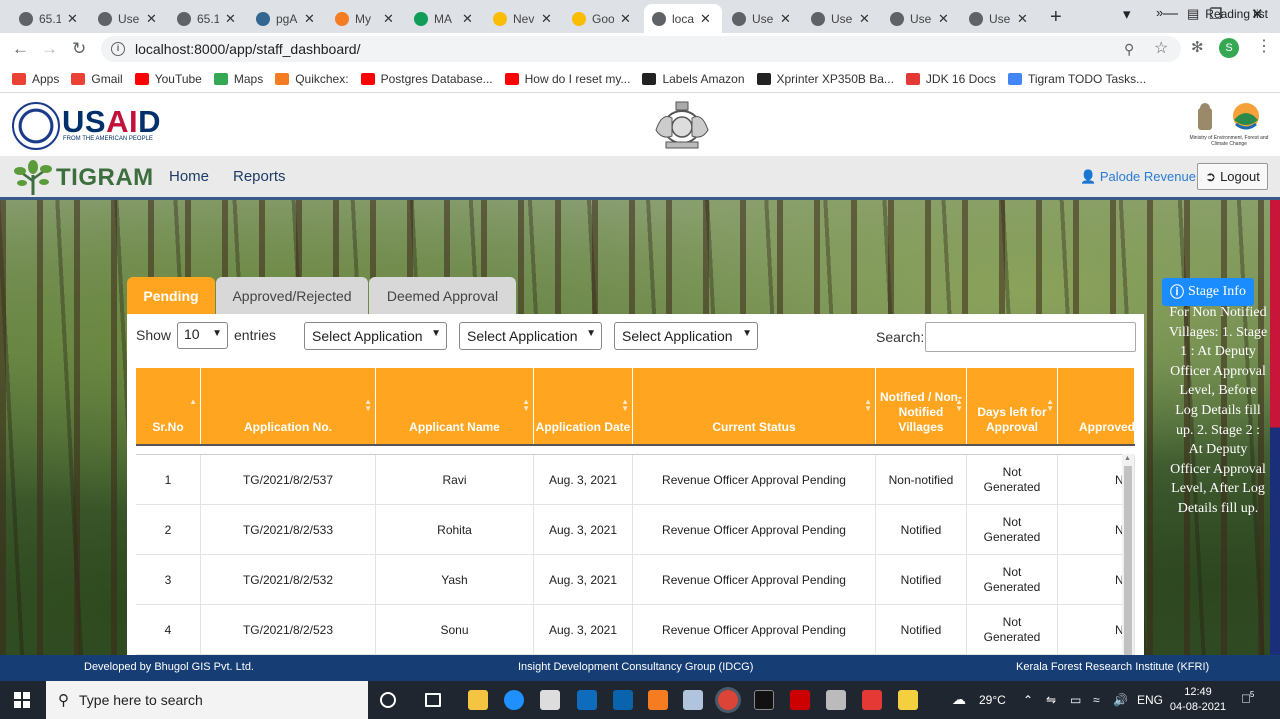 The image size is (1280, 719). Describe the element at coordinates (992, 700) in the screenshot. I see `weather-temp: 29°C` at that location.